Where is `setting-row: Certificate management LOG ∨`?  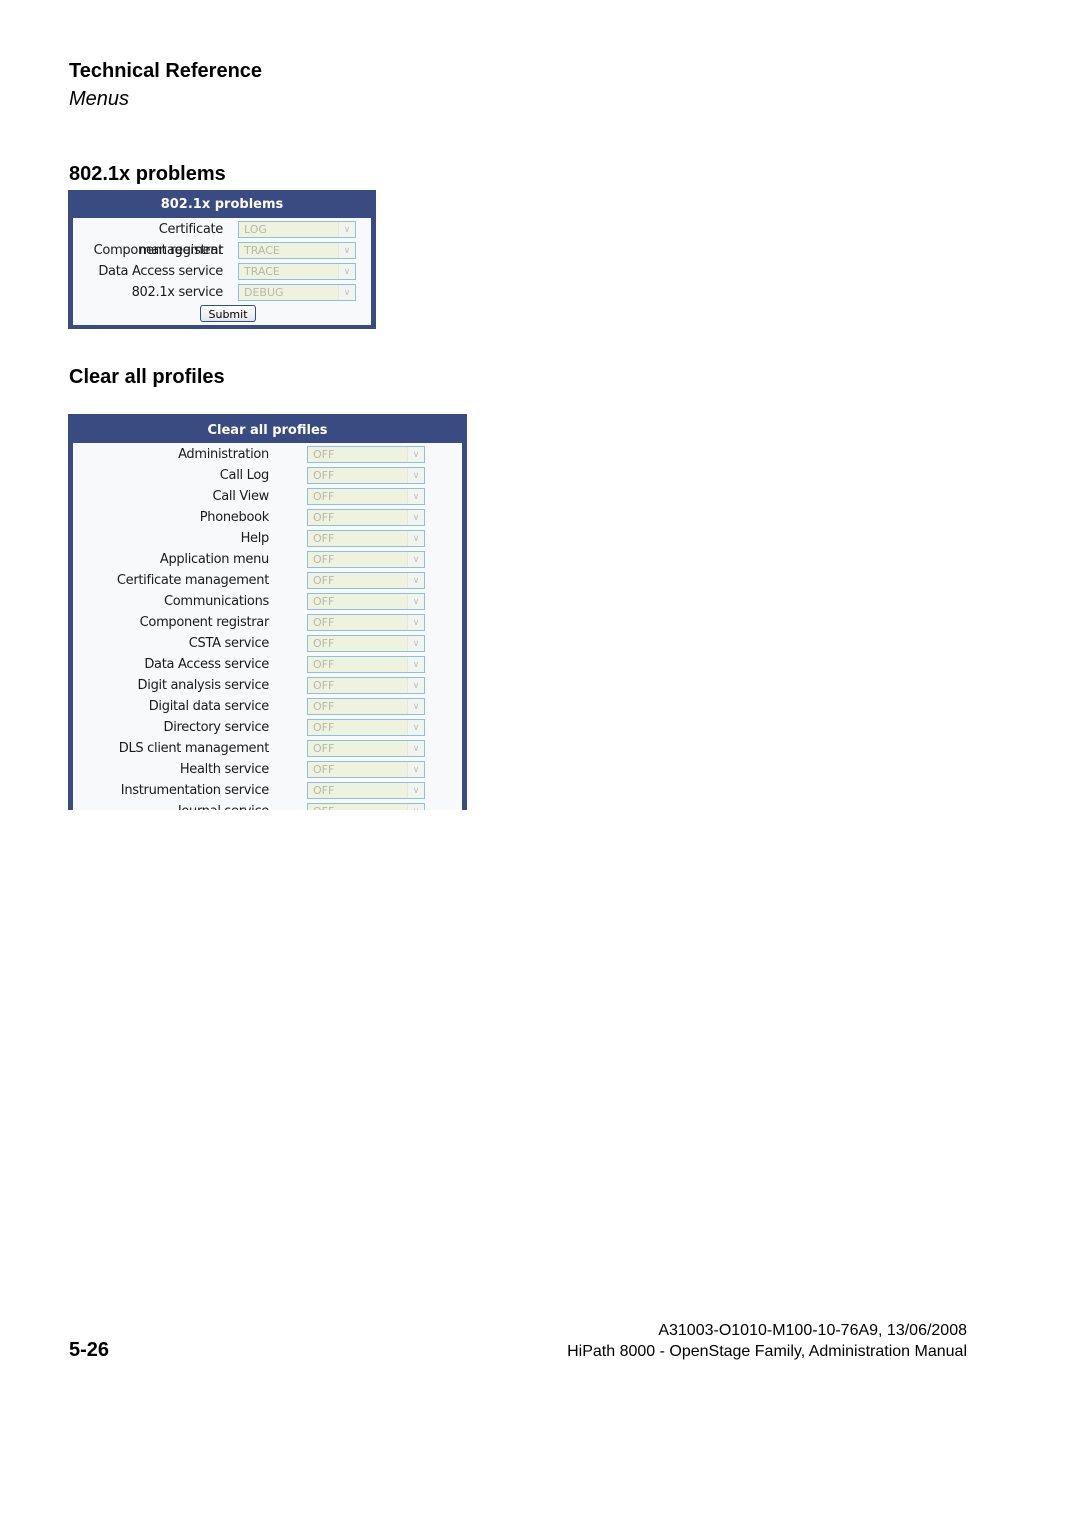
setting-row: Certificate management LOG ∨ is located at coordinates (222, 238).